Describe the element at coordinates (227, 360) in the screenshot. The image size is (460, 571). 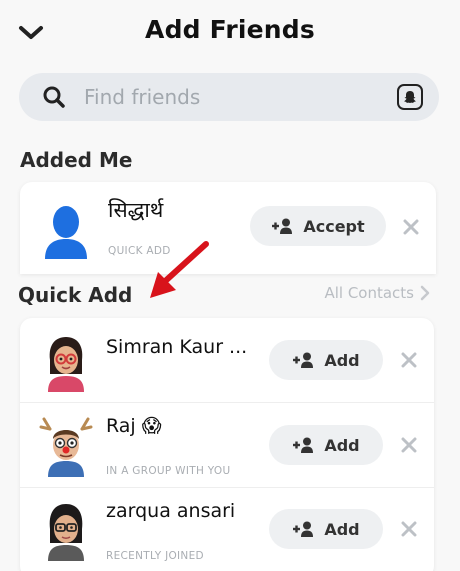
I see `list-item: Simran Kaur ... Add` at that location.